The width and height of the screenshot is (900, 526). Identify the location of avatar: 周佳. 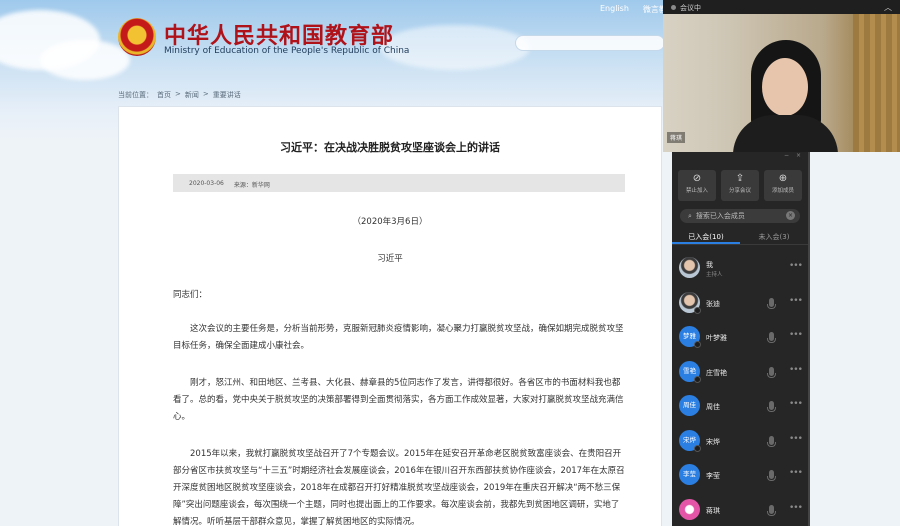
(689, 405).